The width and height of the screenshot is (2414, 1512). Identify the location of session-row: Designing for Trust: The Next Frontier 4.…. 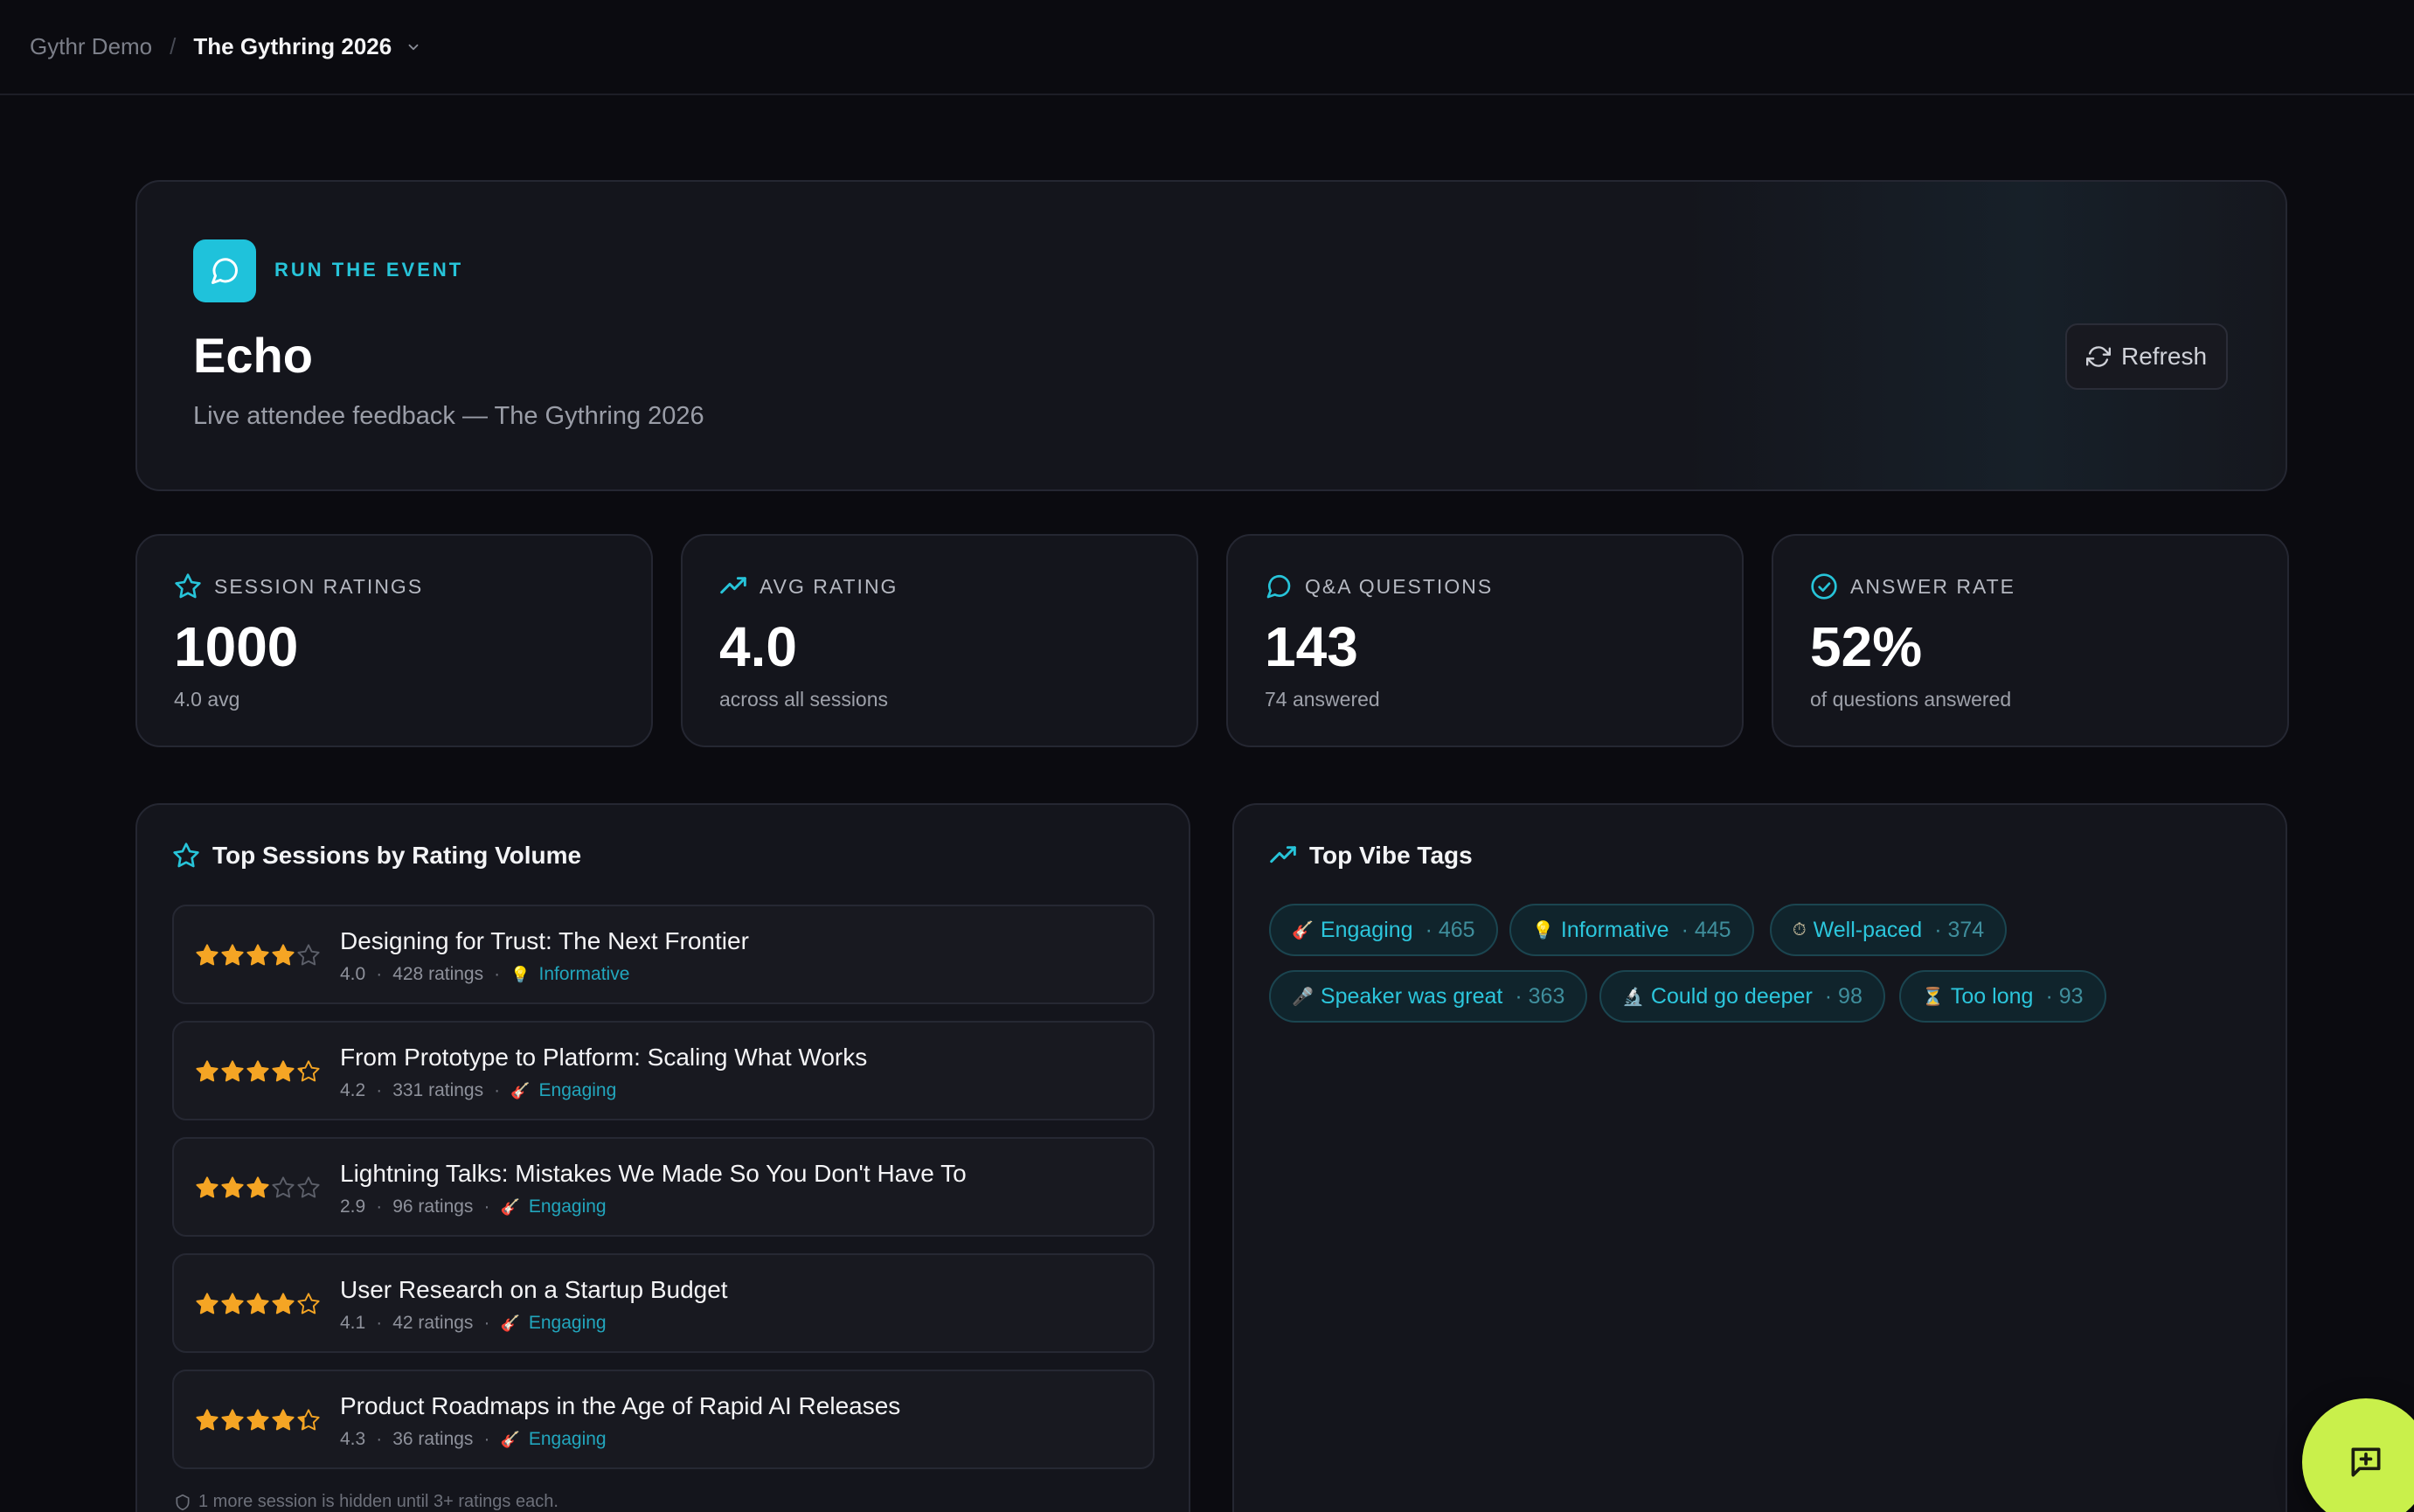
(663, 955).